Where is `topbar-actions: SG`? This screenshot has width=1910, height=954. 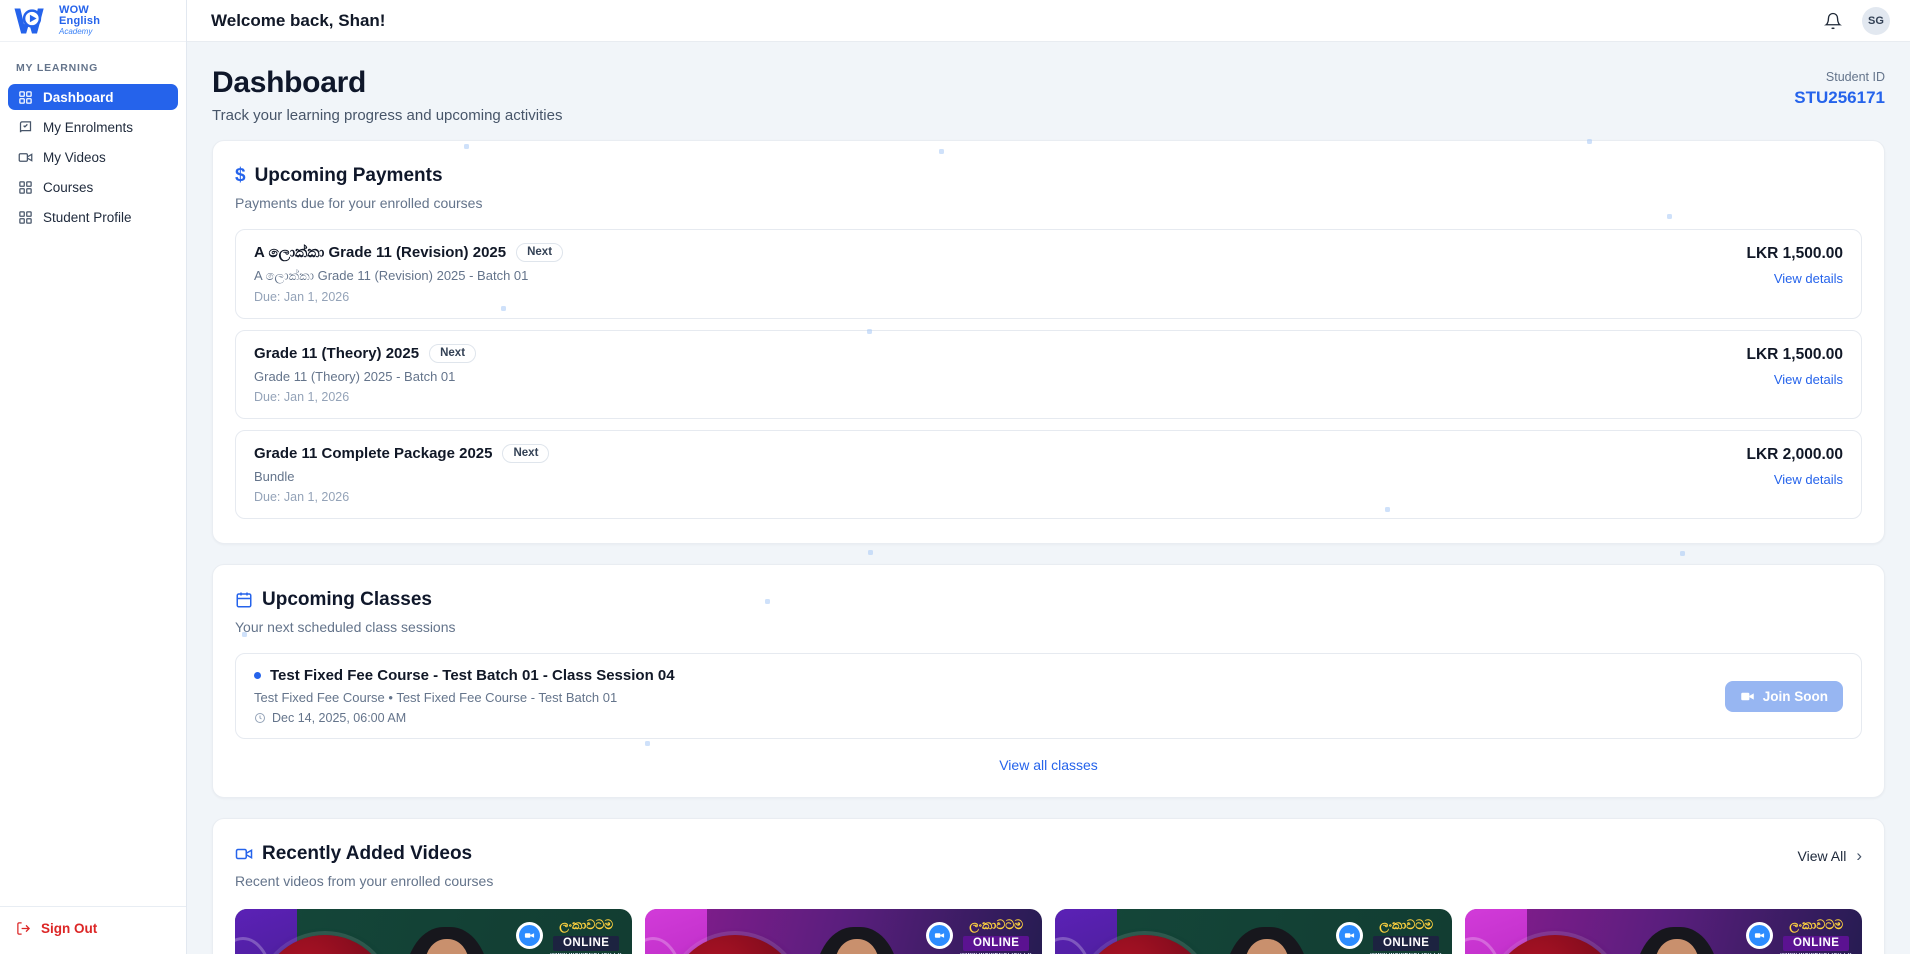 topbar-actions: SG is located at coordinates (1856, 20).